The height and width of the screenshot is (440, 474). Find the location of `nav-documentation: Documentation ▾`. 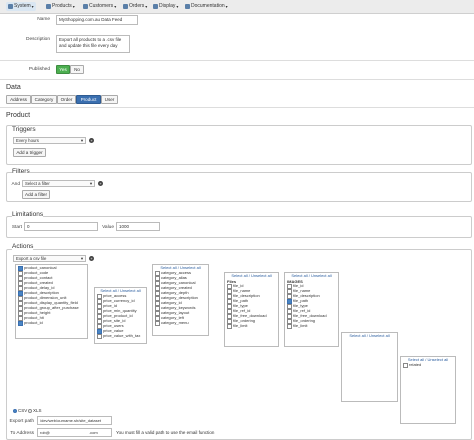

nav-documentation: Documentation ▾ is located at coordinates (206, 6).